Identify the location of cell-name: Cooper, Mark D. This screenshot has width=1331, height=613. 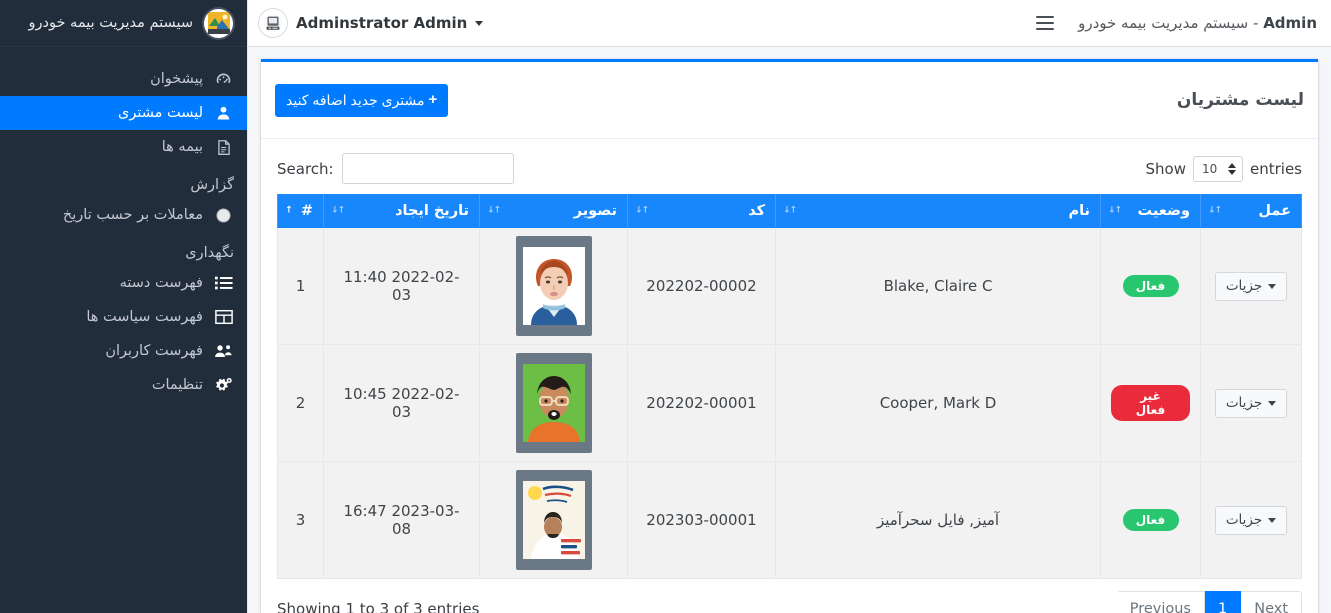
(938, 403).